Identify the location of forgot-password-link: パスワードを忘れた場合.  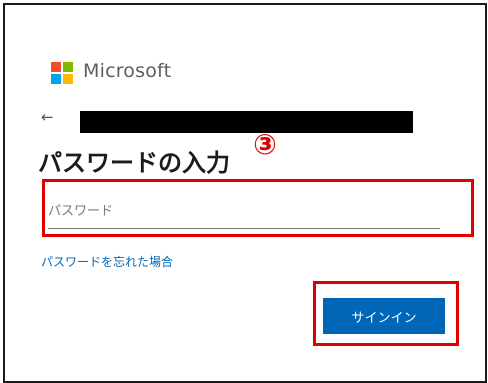
(107, 261).